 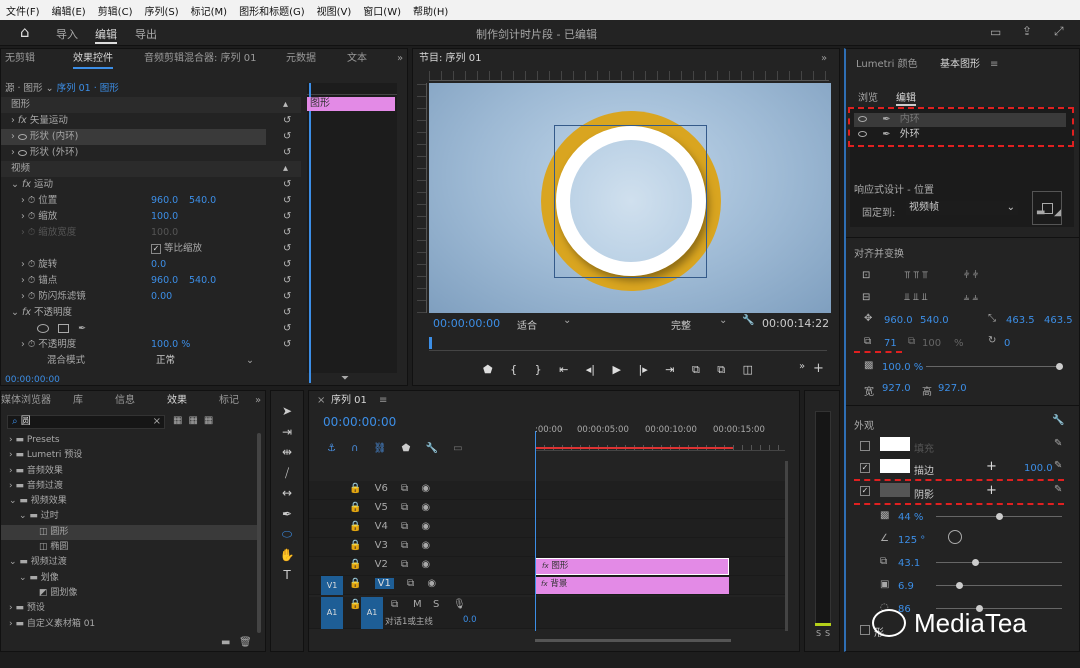 I want to click on tab-info: 信息, so click(x=125, y=401).